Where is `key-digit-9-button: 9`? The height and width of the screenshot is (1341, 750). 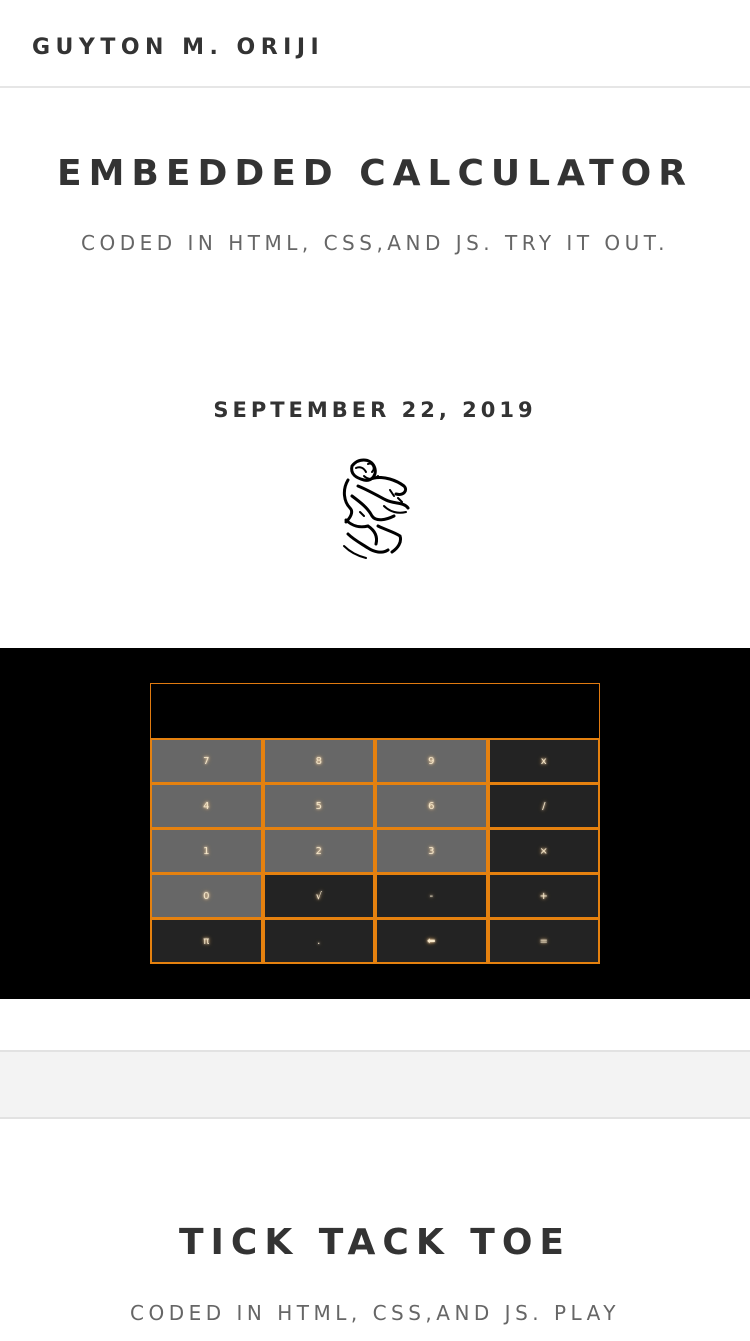 key-digit-9-button: 9 is located at coordinates (431, 761).